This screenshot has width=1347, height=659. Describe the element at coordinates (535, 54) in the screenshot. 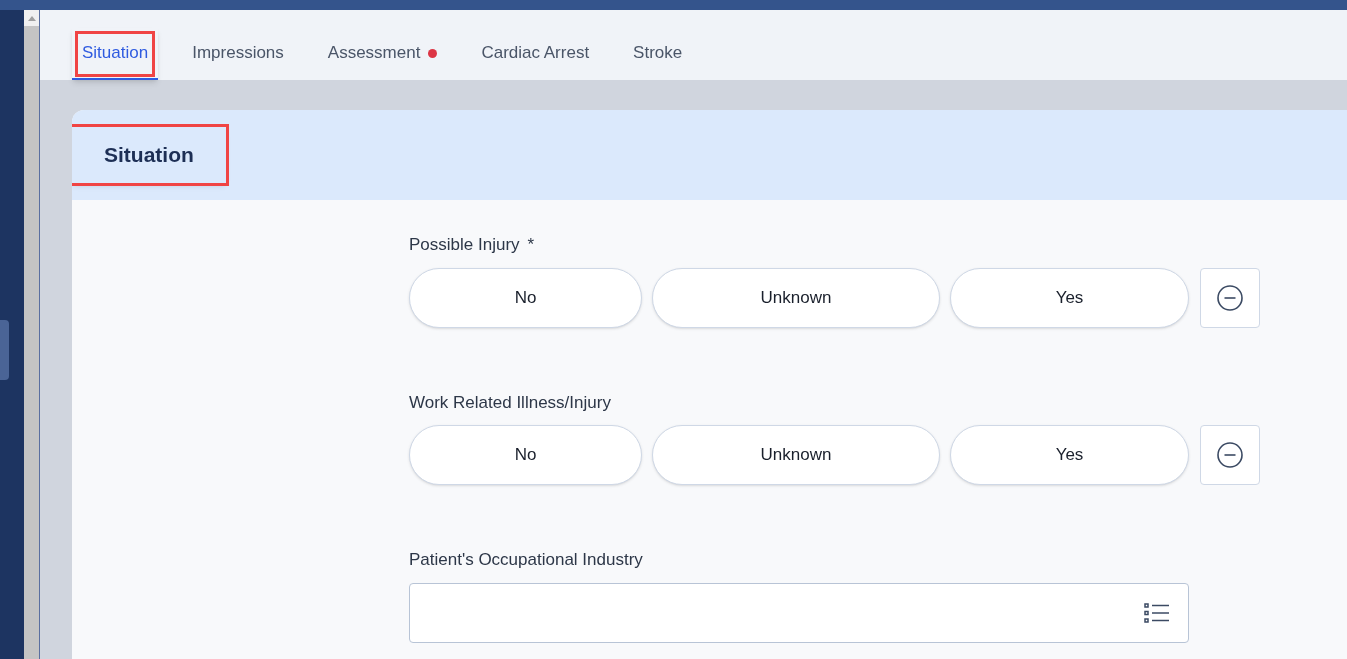

I see `tab: Cardiac Arrest` at that location.